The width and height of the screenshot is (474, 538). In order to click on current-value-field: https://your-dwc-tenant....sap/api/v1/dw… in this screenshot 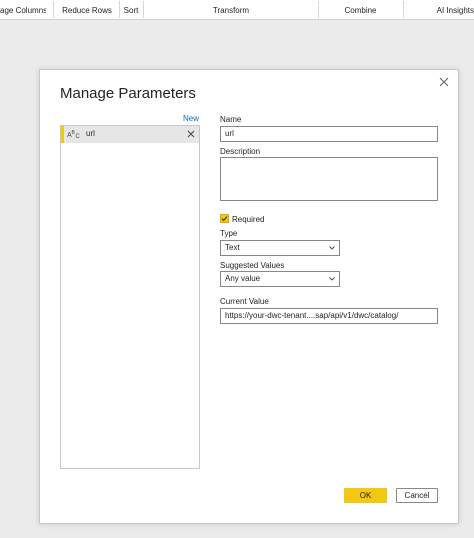, I will do `click(329, 316)`.